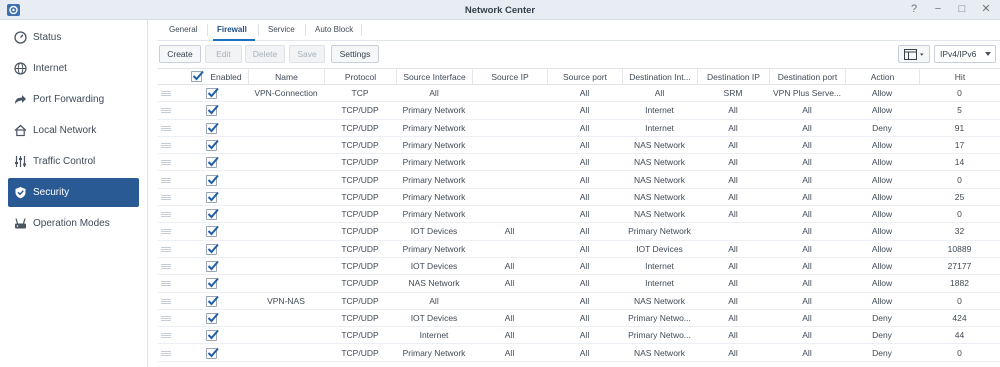  What do you see at coordinates (986, 9) in the screenshot?
I see `close-icon: ✕` at bounding box center [986, 9].